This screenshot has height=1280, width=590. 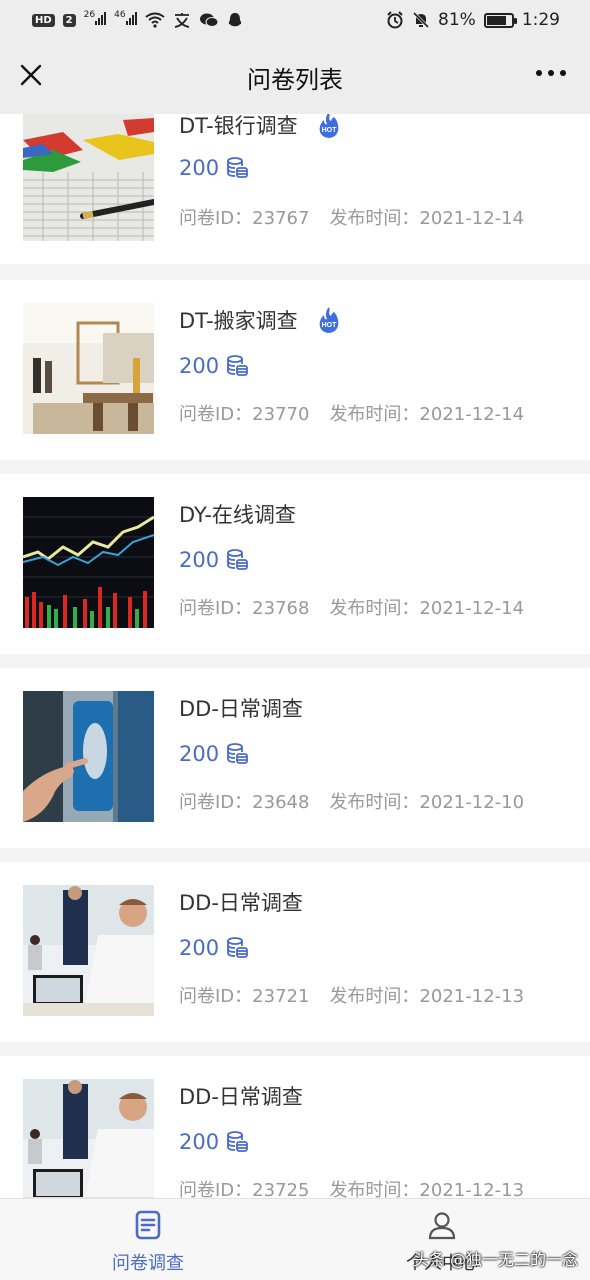 What do you see at coordinates (495, 1259) in the screenshot?
I see `watermark: 头条 @独一无二的一念` at bounding box center [495, 1259].